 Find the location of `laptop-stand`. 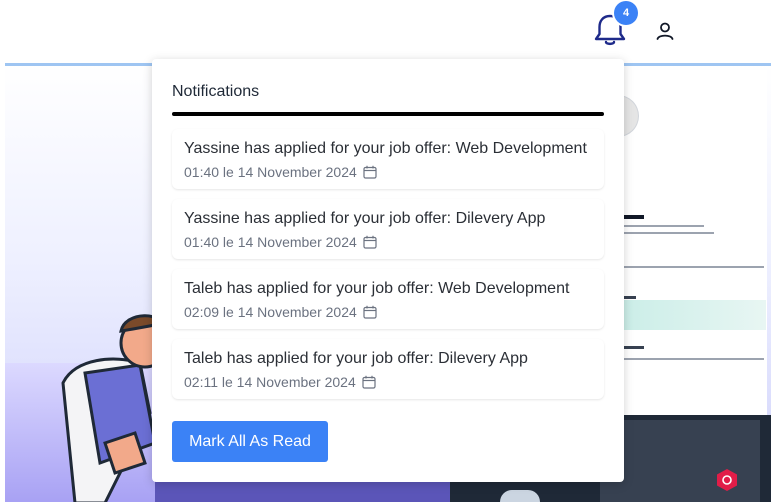

laptop-stand is located at coordinates (520, 496).